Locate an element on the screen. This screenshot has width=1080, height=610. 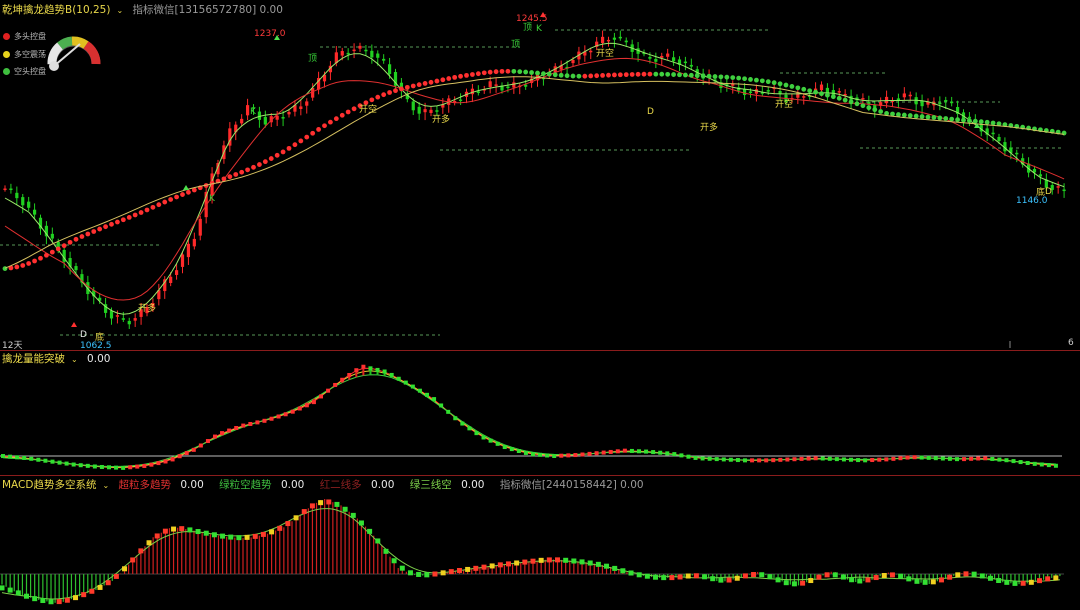
osc-indicator-title: 擒龙量能突破 is located at coordinates (33, 359).